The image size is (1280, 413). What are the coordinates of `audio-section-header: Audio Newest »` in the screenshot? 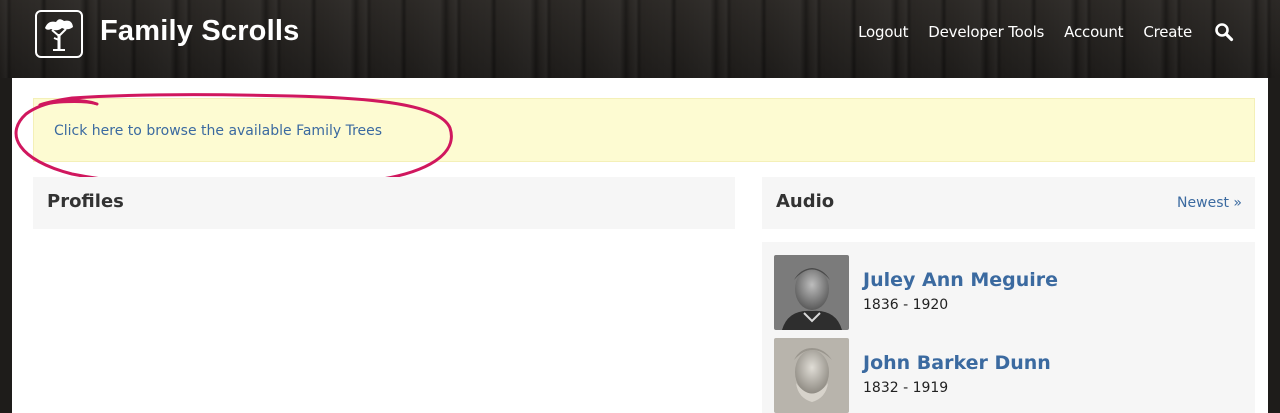 It's located at (1008, 203).